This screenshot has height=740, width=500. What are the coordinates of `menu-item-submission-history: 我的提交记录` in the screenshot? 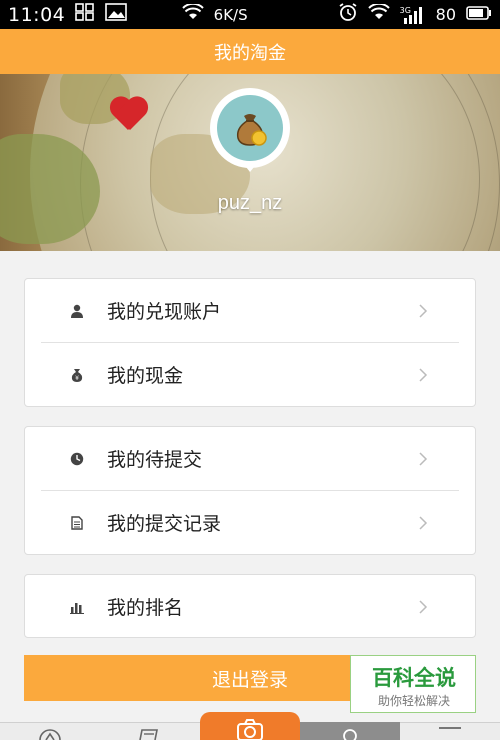 It's located at (250, 522).